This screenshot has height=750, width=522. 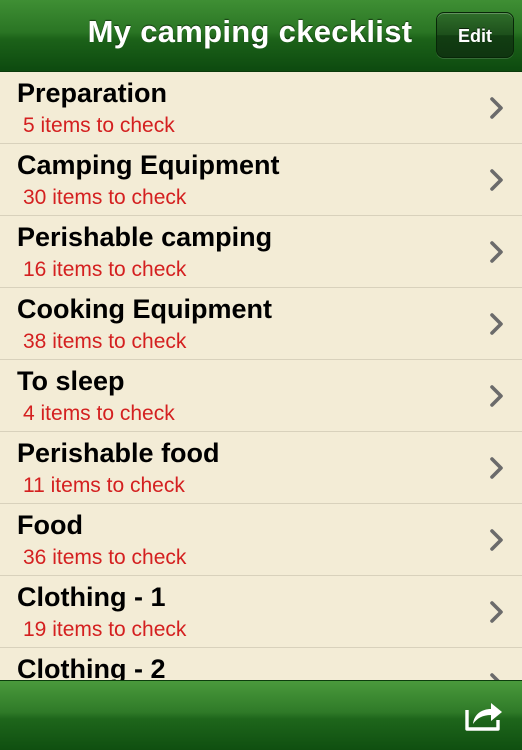 I want to click on list-item-title: Perishable camping, so click(x=145, y=237).